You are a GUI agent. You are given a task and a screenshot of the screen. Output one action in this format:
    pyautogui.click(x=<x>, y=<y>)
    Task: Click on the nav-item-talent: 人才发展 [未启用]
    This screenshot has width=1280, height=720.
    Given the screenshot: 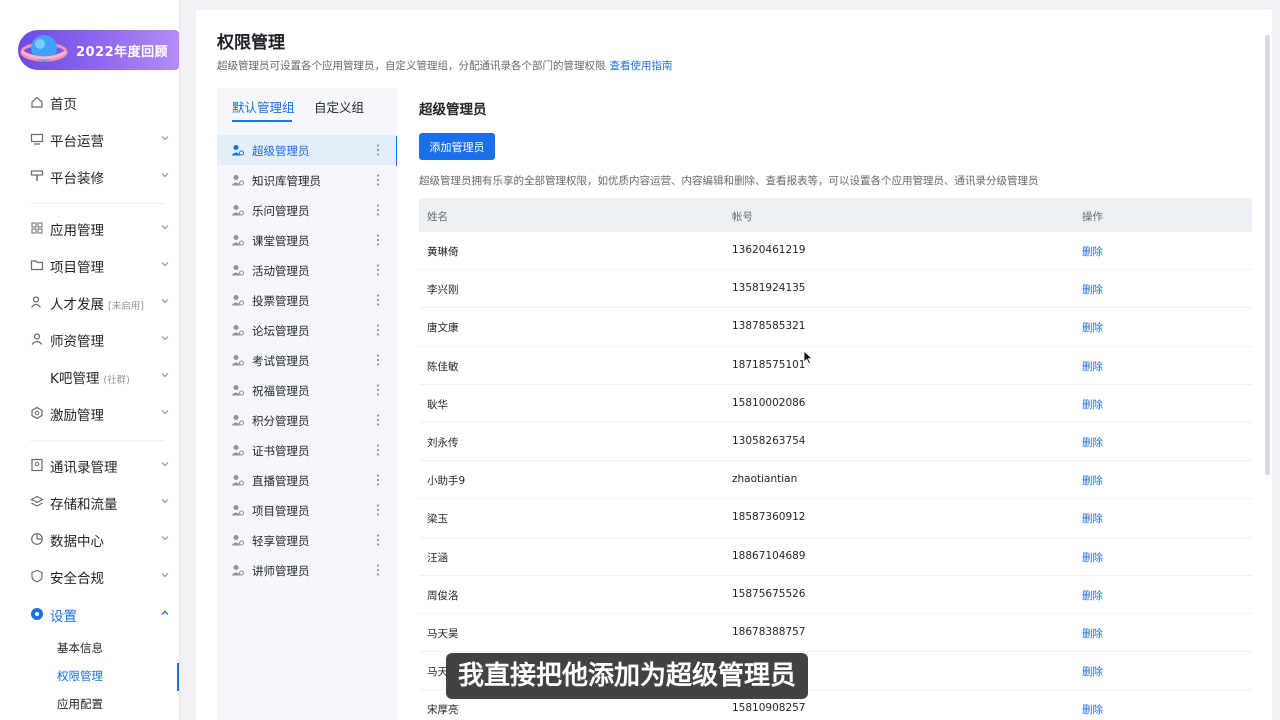 What is the action you would take?
    pyautogui.click(x=89, y=302)
    